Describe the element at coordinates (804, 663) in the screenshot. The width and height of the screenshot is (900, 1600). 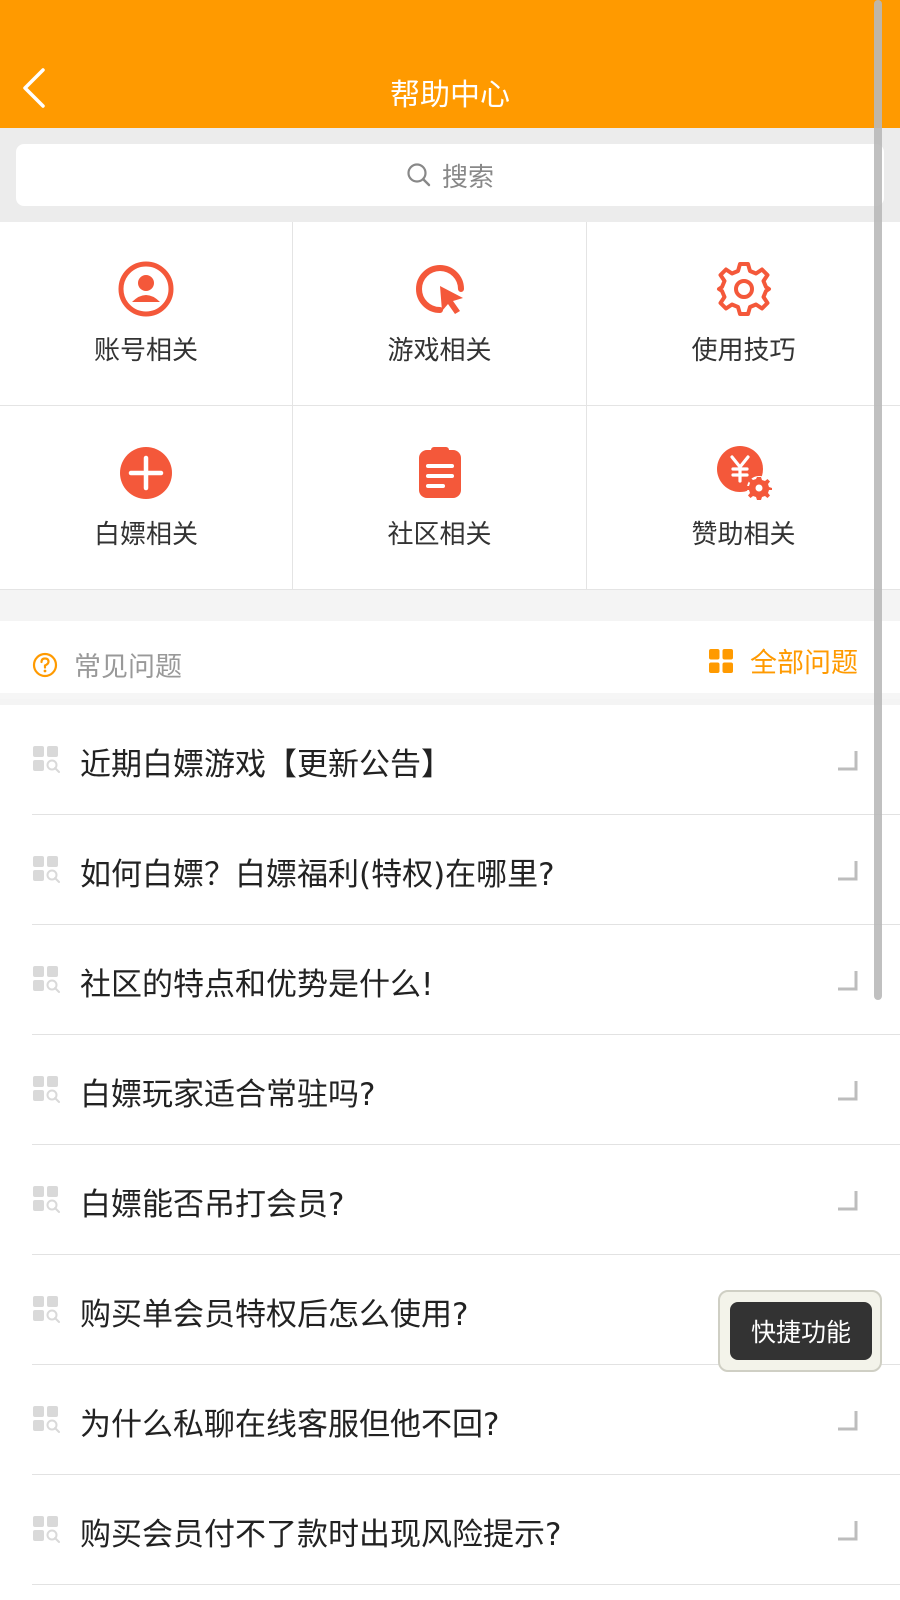
I see `all-questions-label: 全部问题` at that location.